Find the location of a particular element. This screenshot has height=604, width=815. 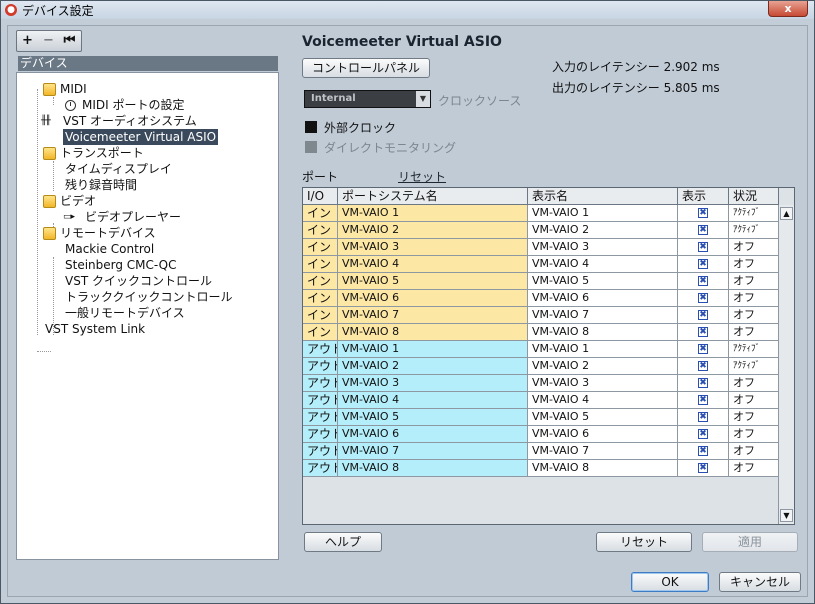

table-row: イン VM-VAIO 8 VM-VAIO 8 ✖ オフ is located at coordinates (541, 332).